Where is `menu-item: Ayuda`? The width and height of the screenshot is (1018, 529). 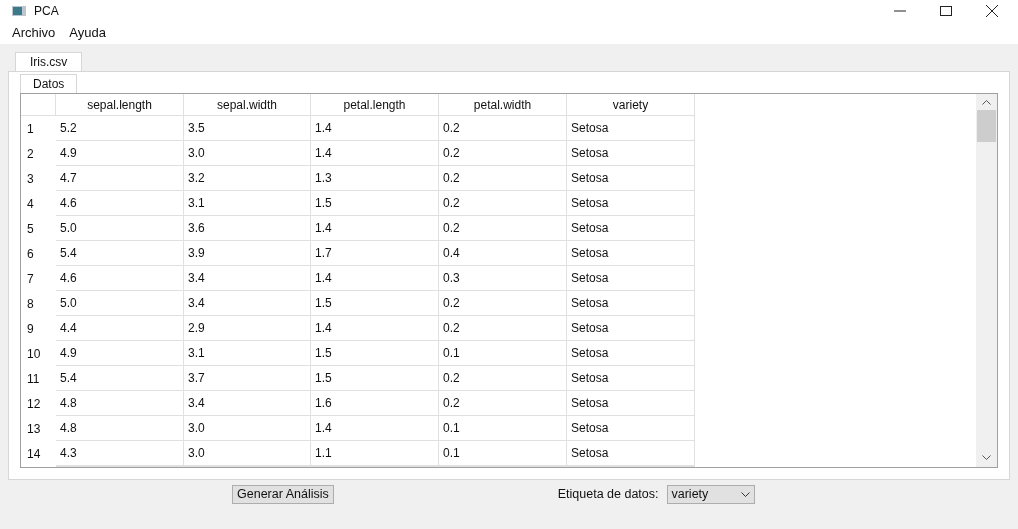
menu-item: Ayuda is located at coordinates (87, 33).